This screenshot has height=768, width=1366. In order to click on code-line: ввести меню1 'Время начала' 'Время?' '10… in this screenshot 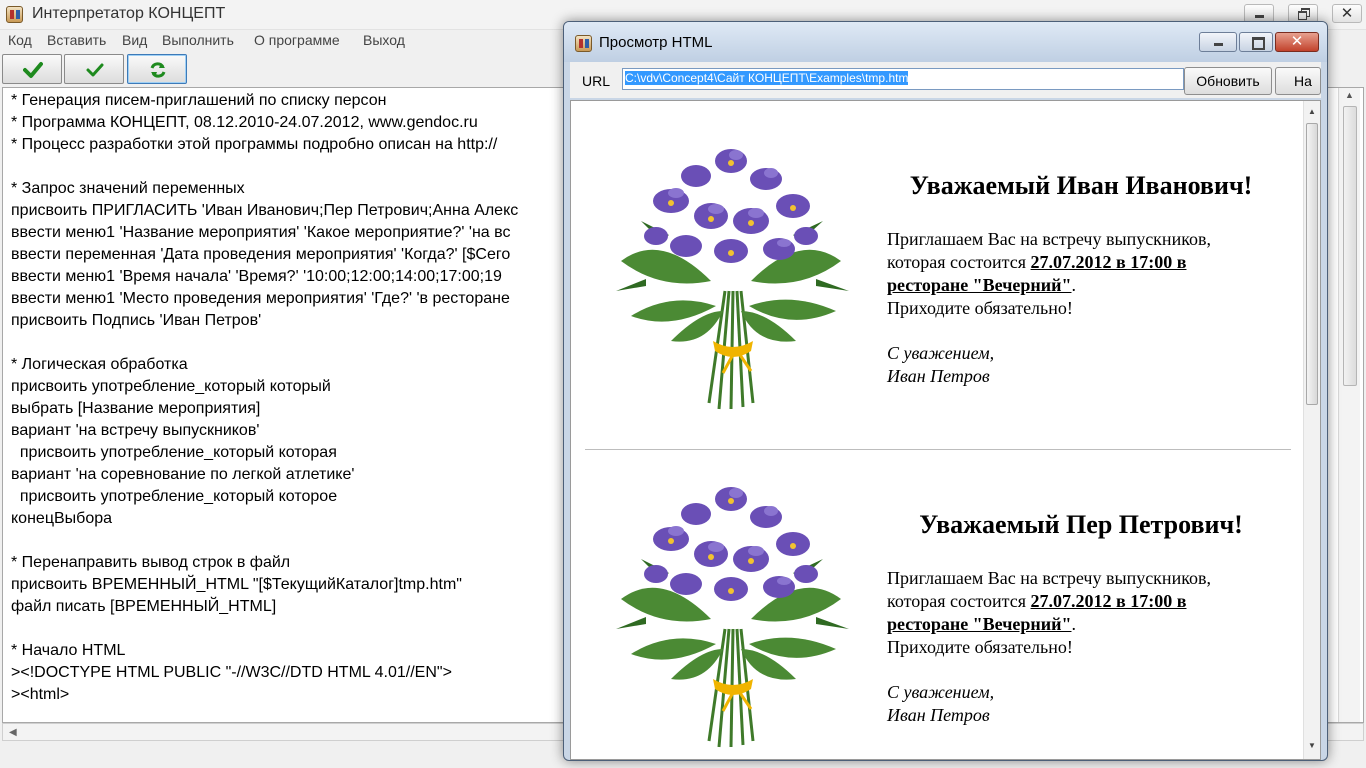, I will do `click(256, 276)`.